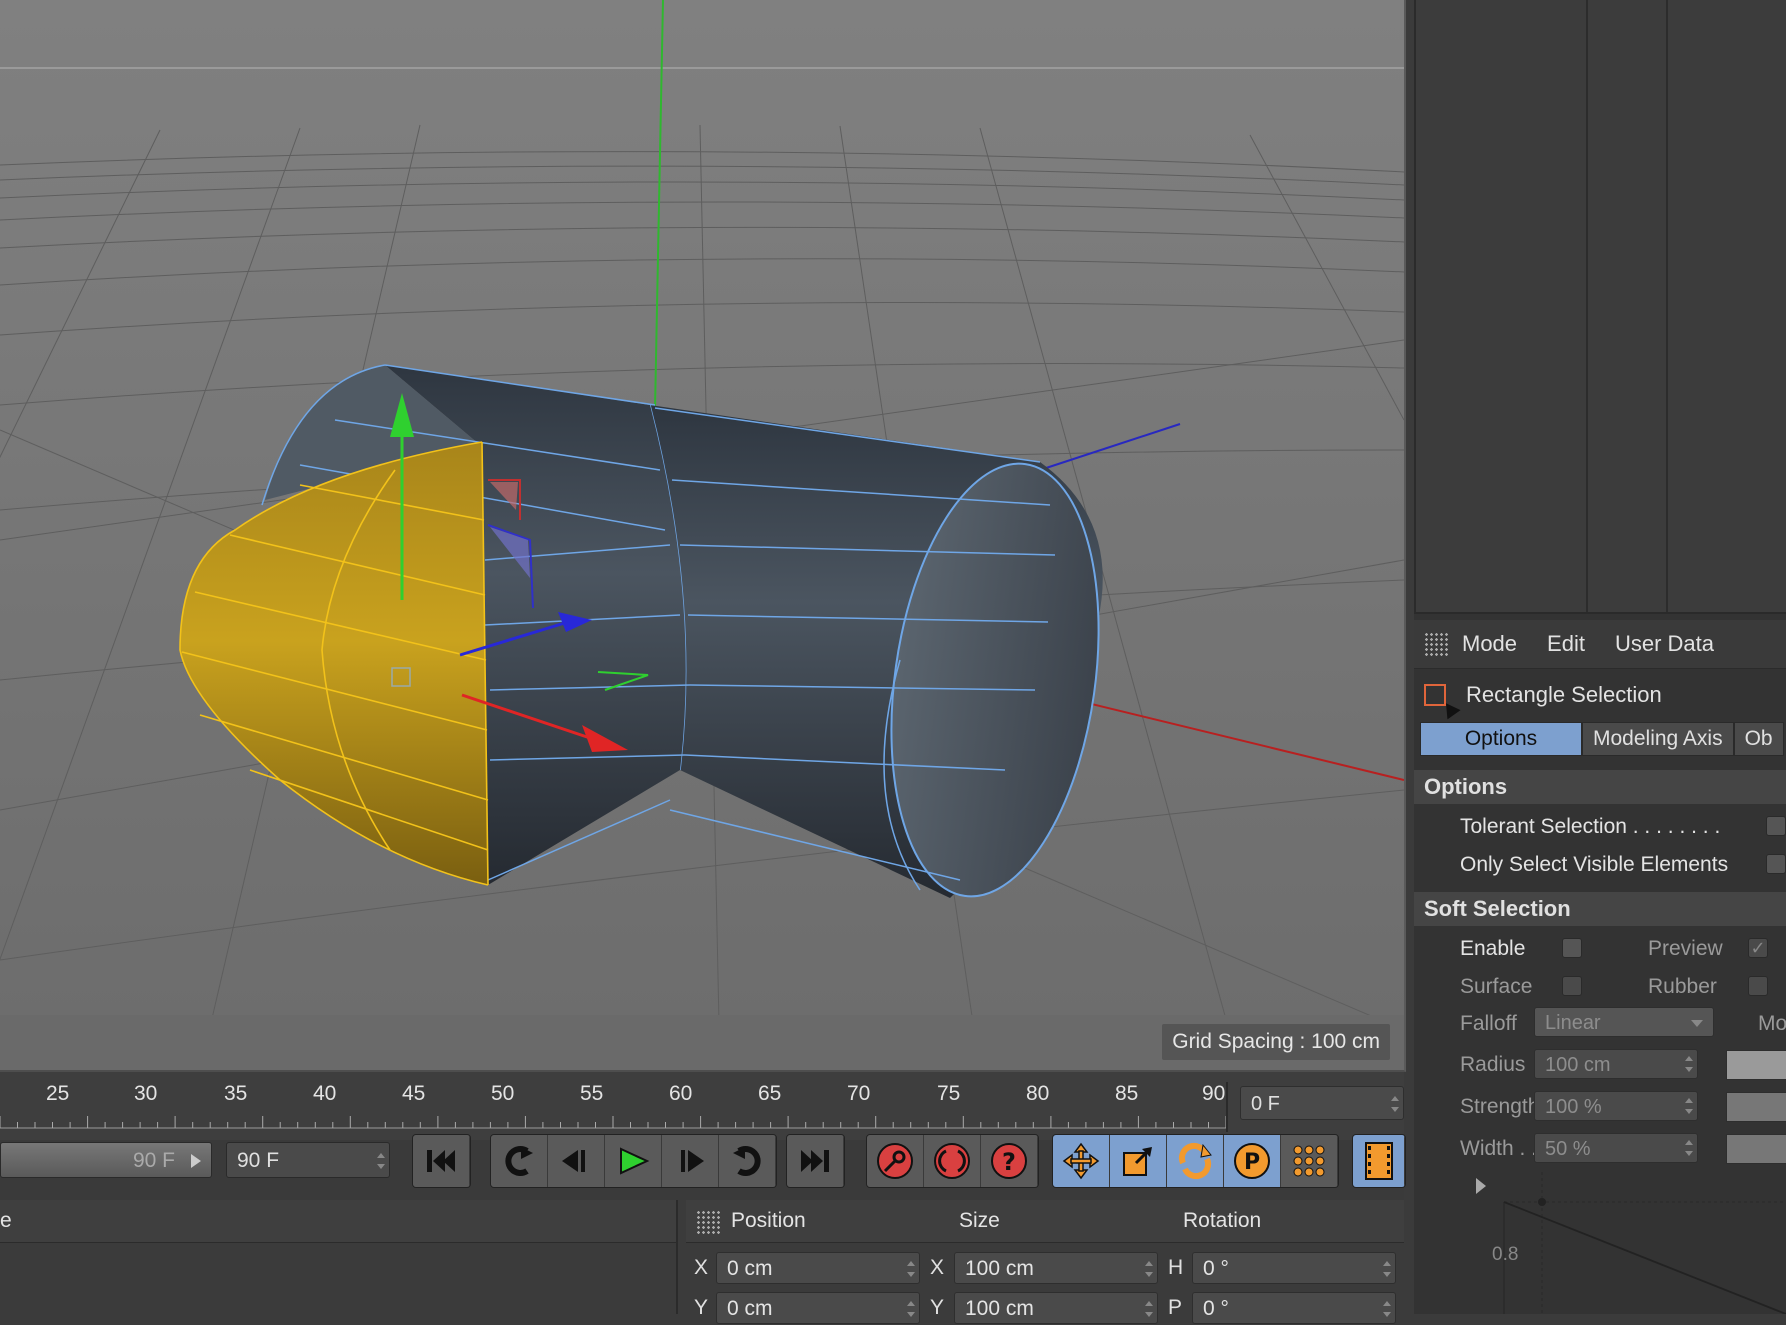  What do you see at coordinates (1450, 709) in the screenshot?
I see `cursor-icon` at bounding box center [1450, 709].